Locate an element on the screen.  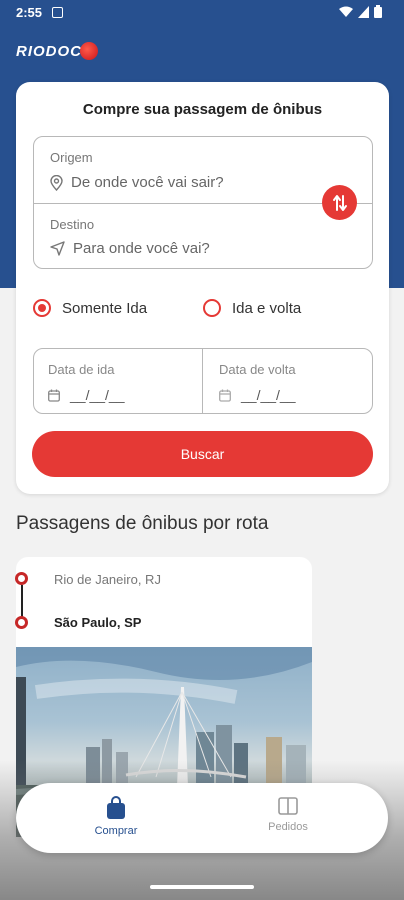
destination-placeholder: Para onde você vai? is located at coordinates (141, 248).